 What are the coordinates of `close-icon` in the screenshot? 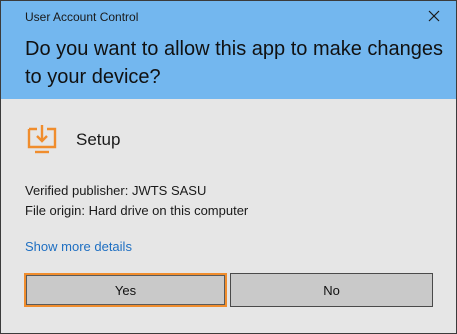 It's located at (434, 16).